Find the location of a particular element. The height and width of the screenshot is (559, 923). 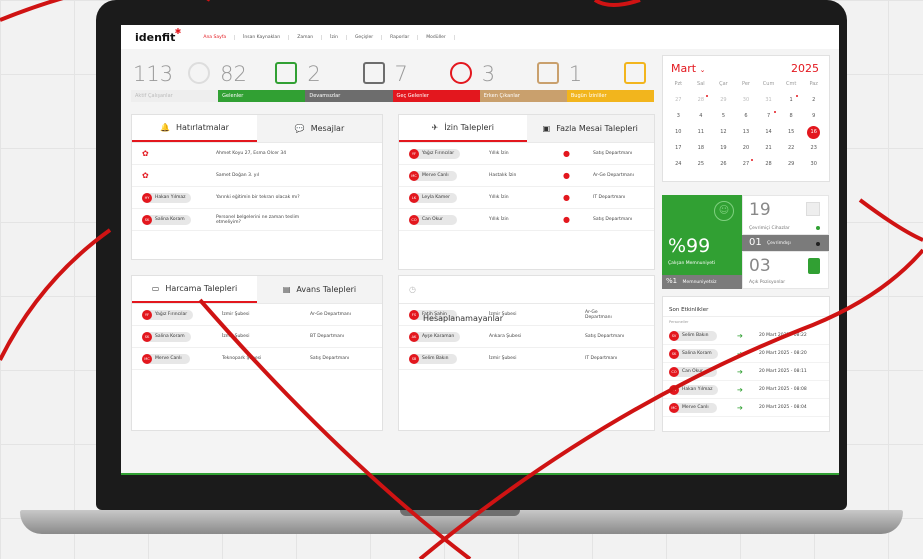

calendar-day: 10 is located at coordinates (678, 132).